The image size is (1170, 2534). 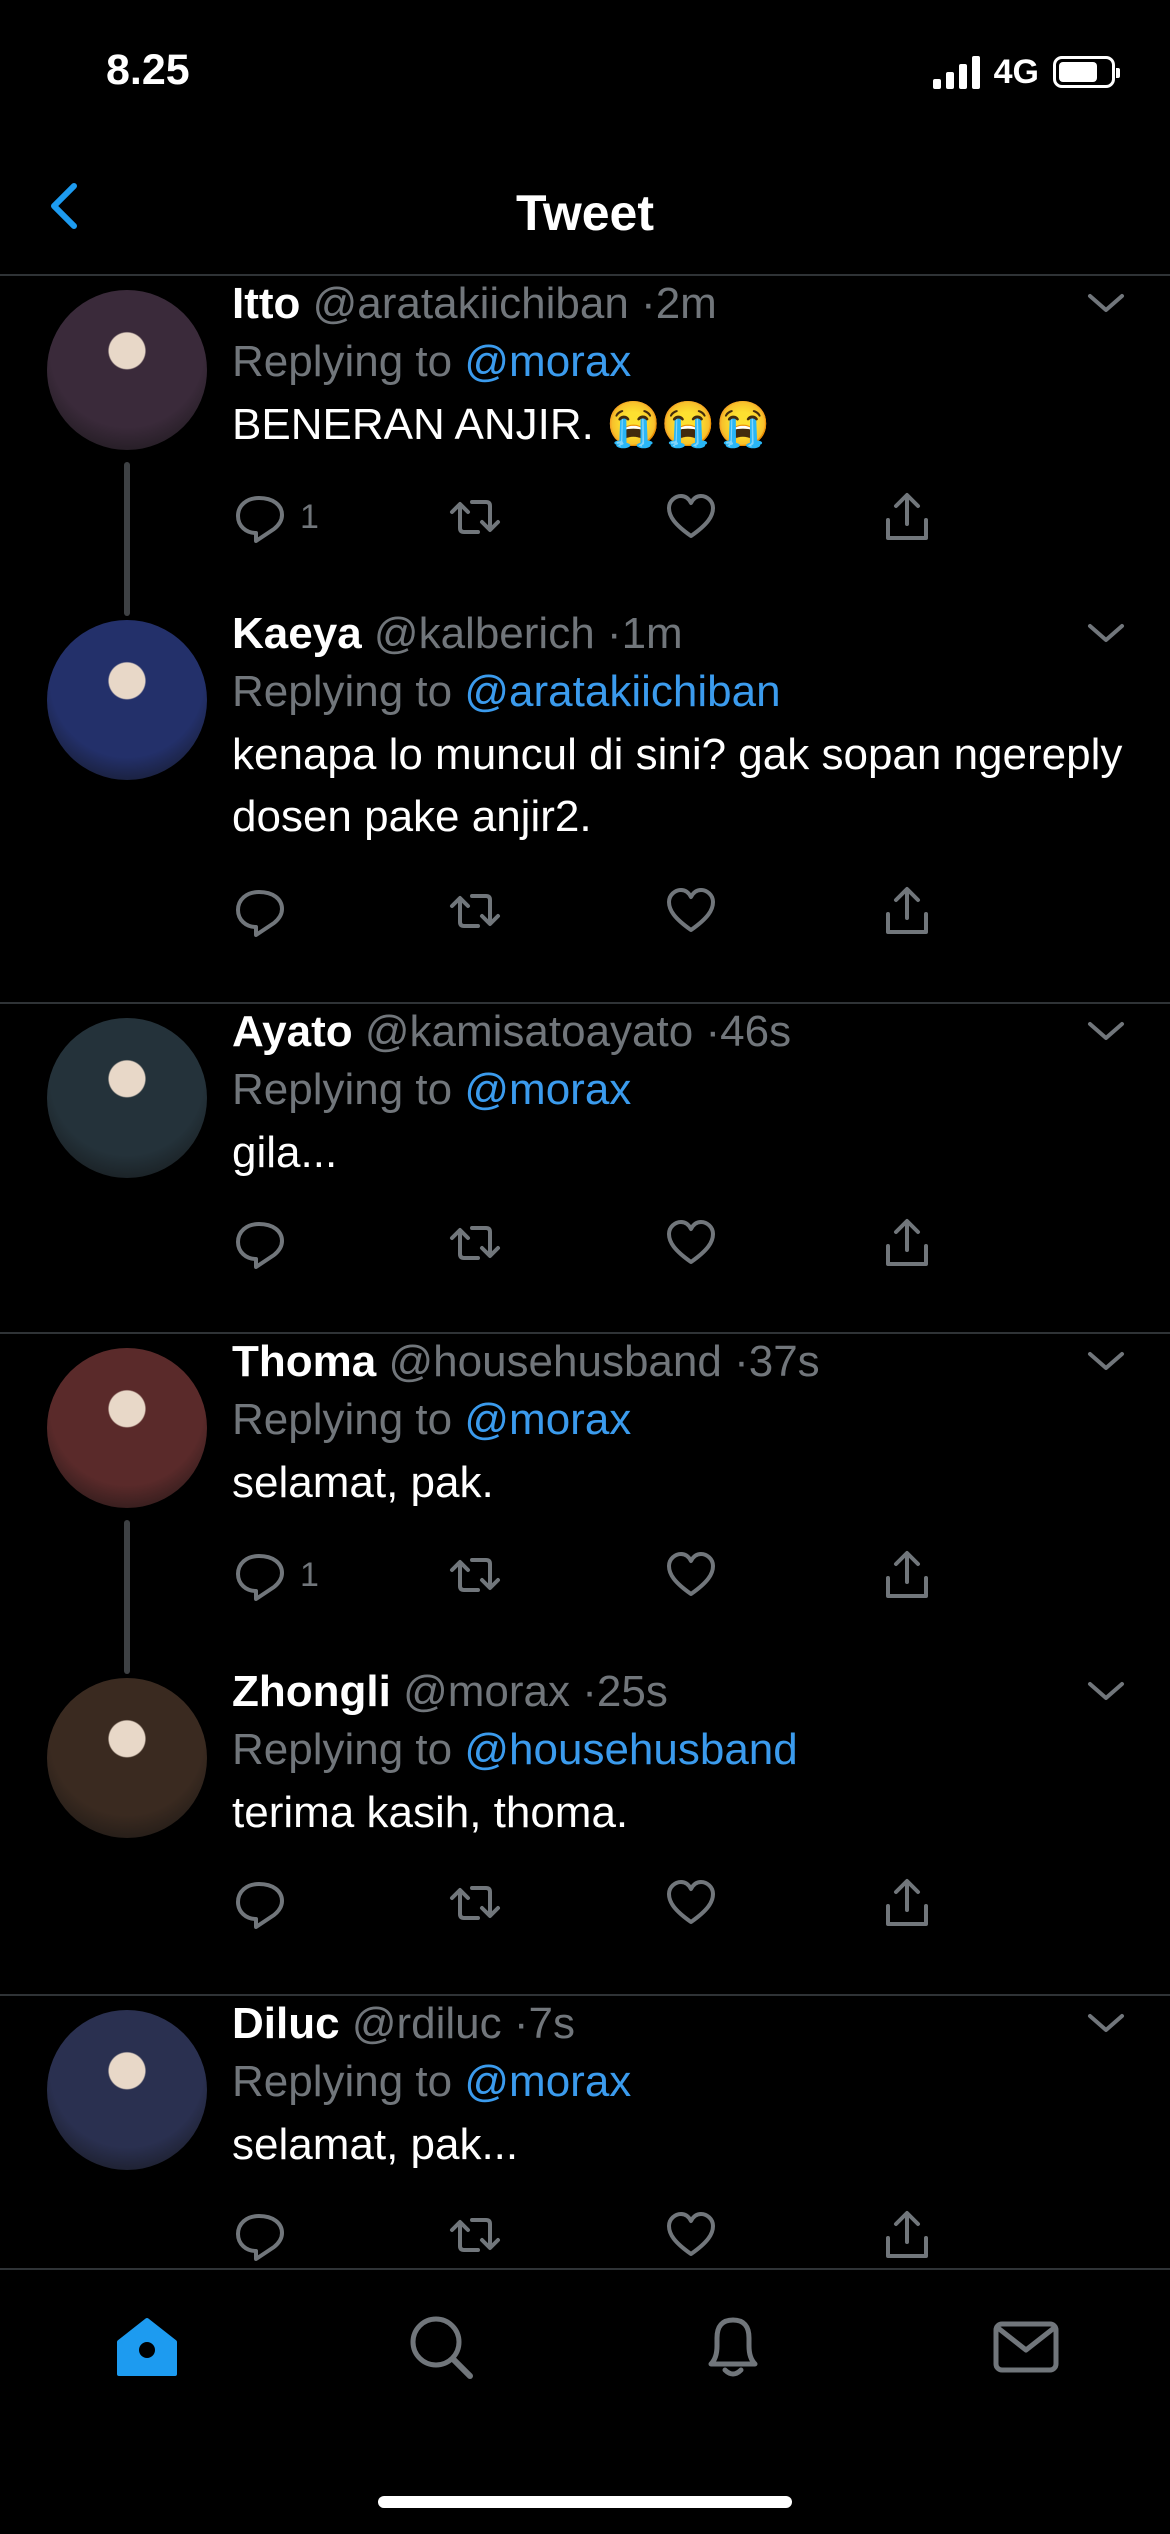 I want to click on tweet-text: selamat, pak., so click(x=363, y=1482).